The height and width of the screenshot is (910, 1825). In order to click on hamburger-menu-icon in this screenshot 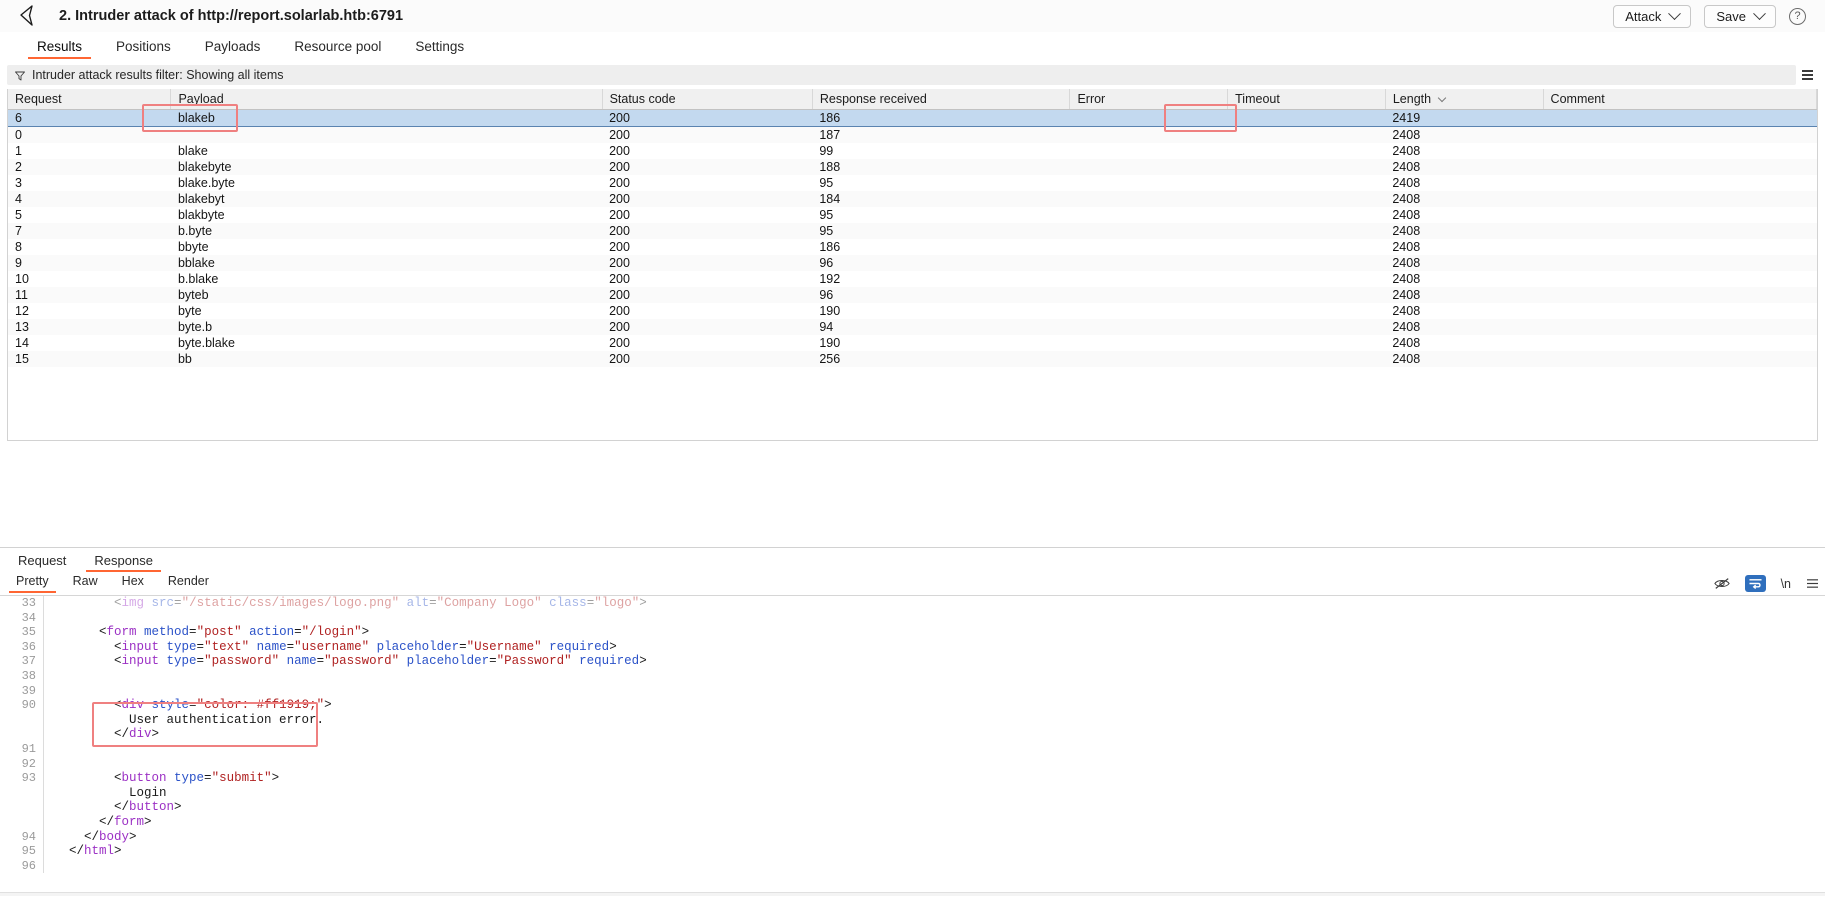, I will do `click(1812, 583)`.